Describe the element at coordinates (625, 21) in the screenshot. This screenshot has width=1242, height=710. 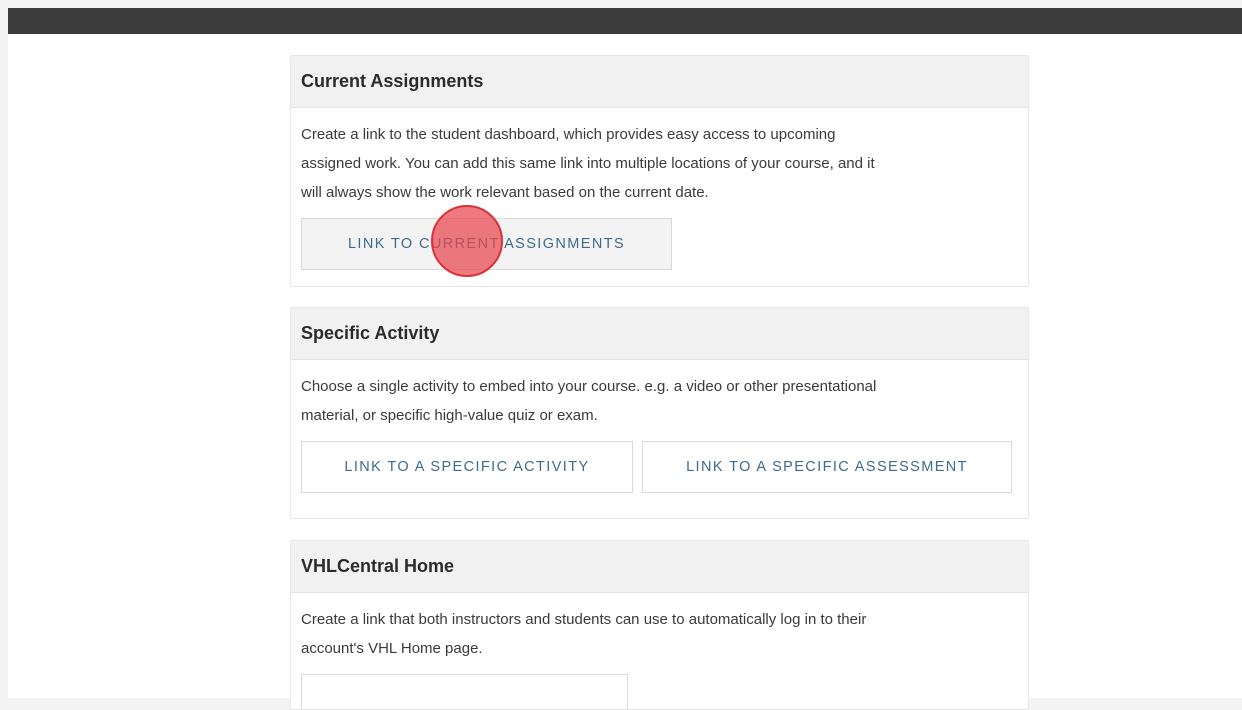
I see `top-bar` at that location.